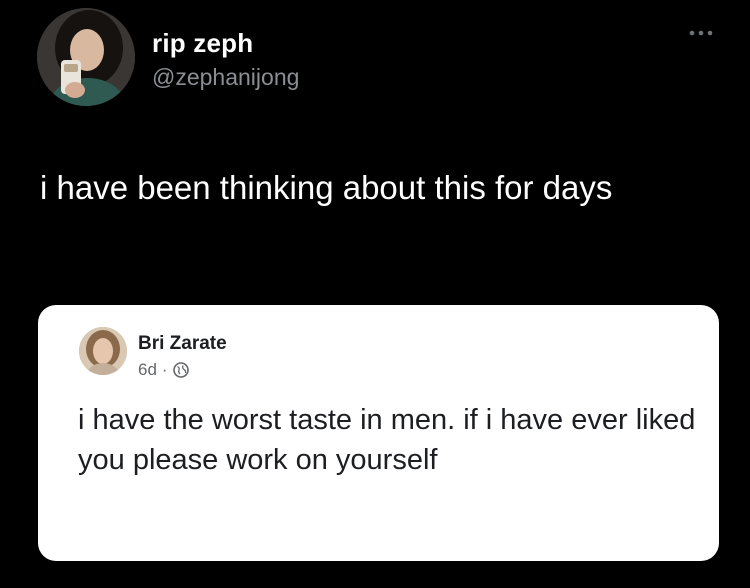  I want to click on author-avatar-image, so click(86, 57).